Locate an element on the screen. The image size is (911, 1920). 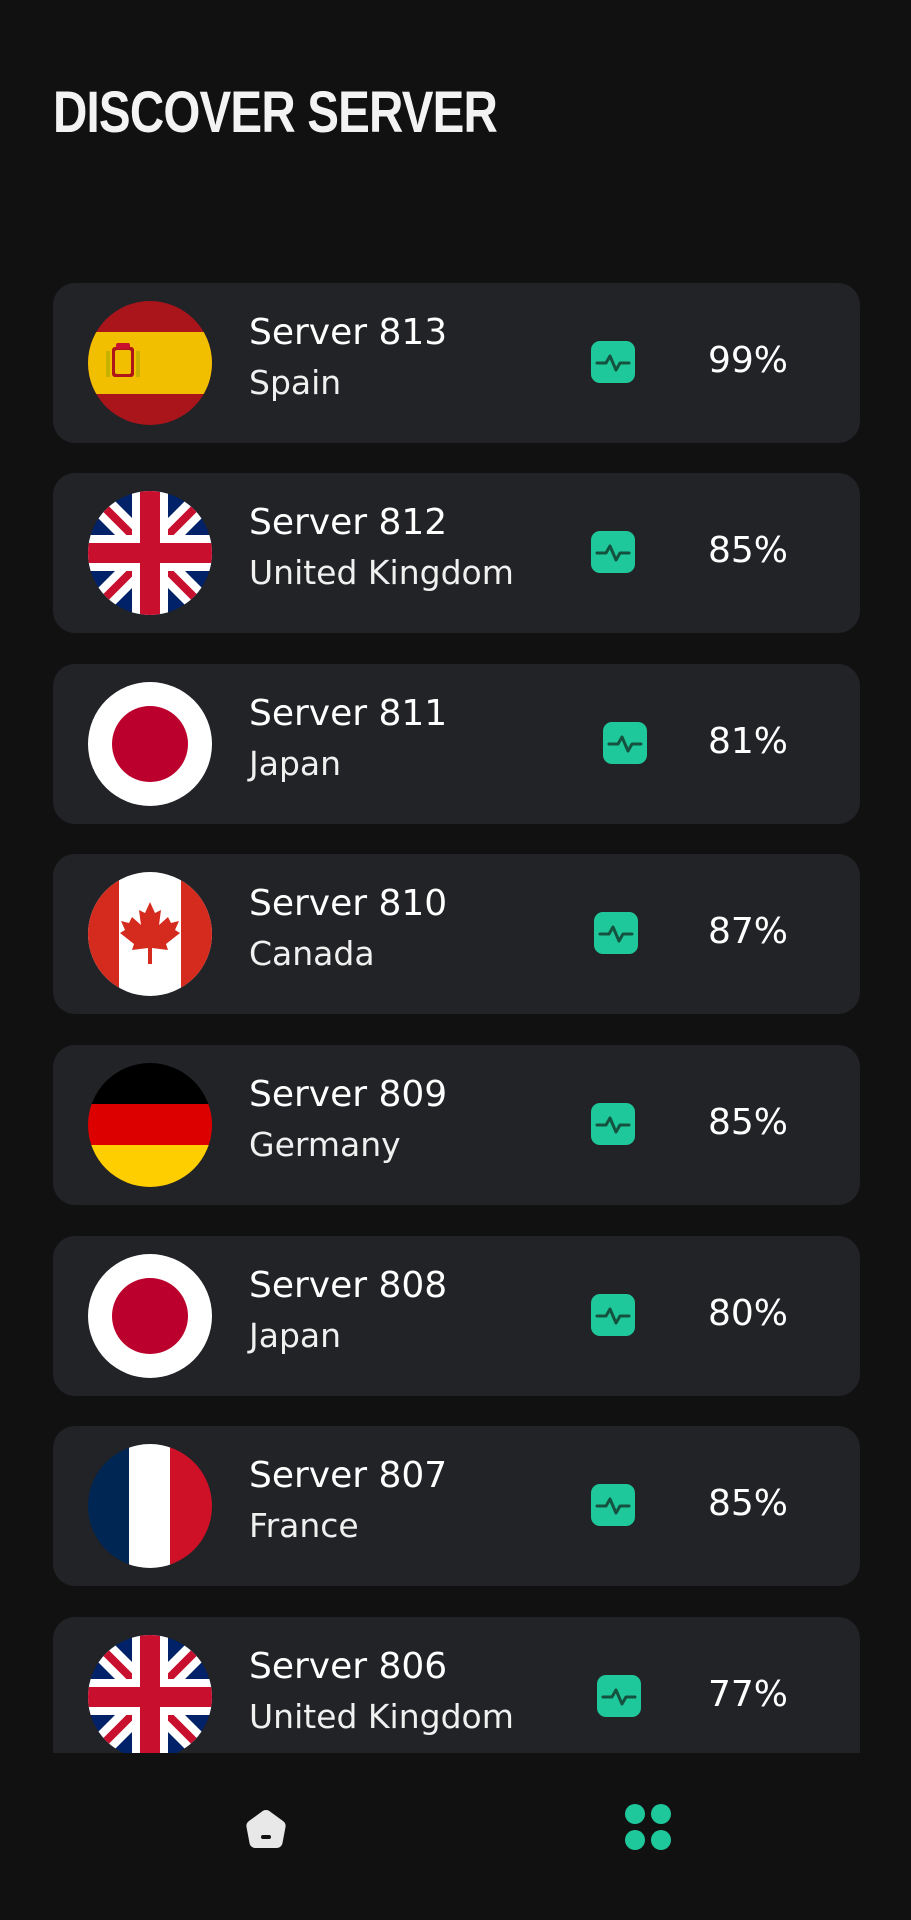
server-card: Server 806 United Kingdom 77% is located at coordinates (456, 1685).